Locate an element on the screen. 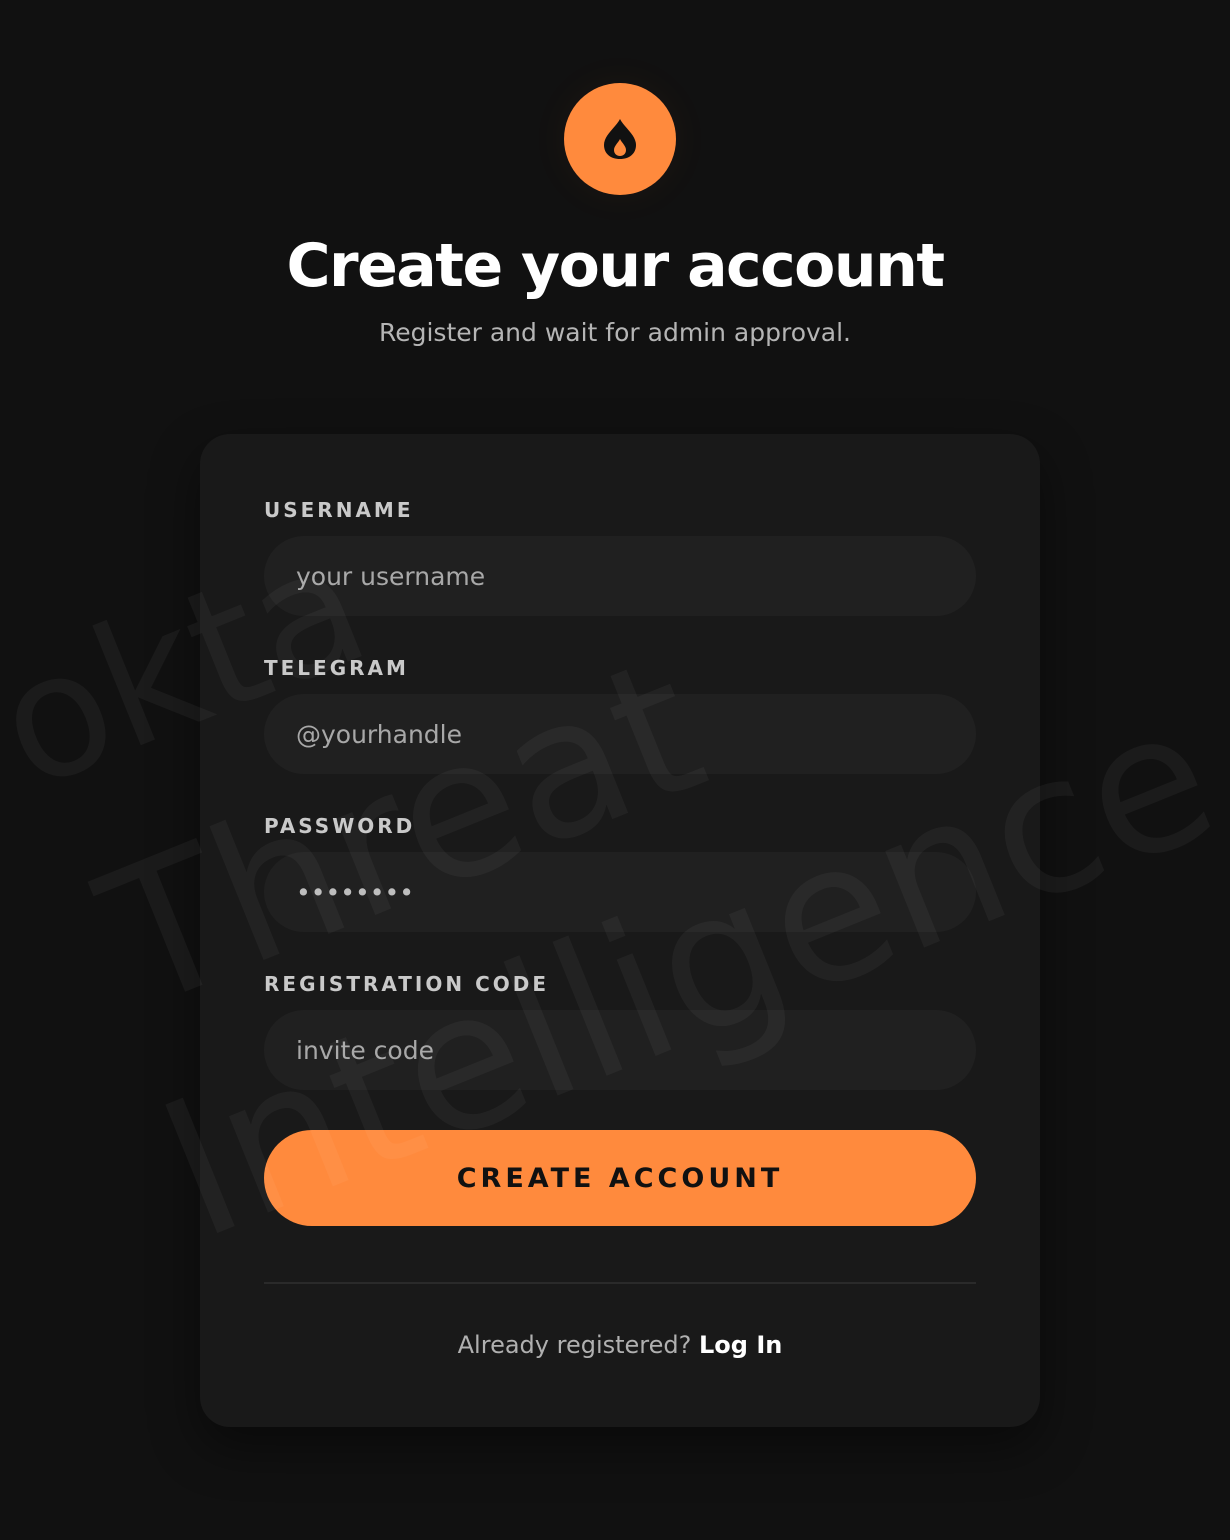 This screenshot has width=1230, height=1540. registration-code-input is located at coordinates (620, 1050).